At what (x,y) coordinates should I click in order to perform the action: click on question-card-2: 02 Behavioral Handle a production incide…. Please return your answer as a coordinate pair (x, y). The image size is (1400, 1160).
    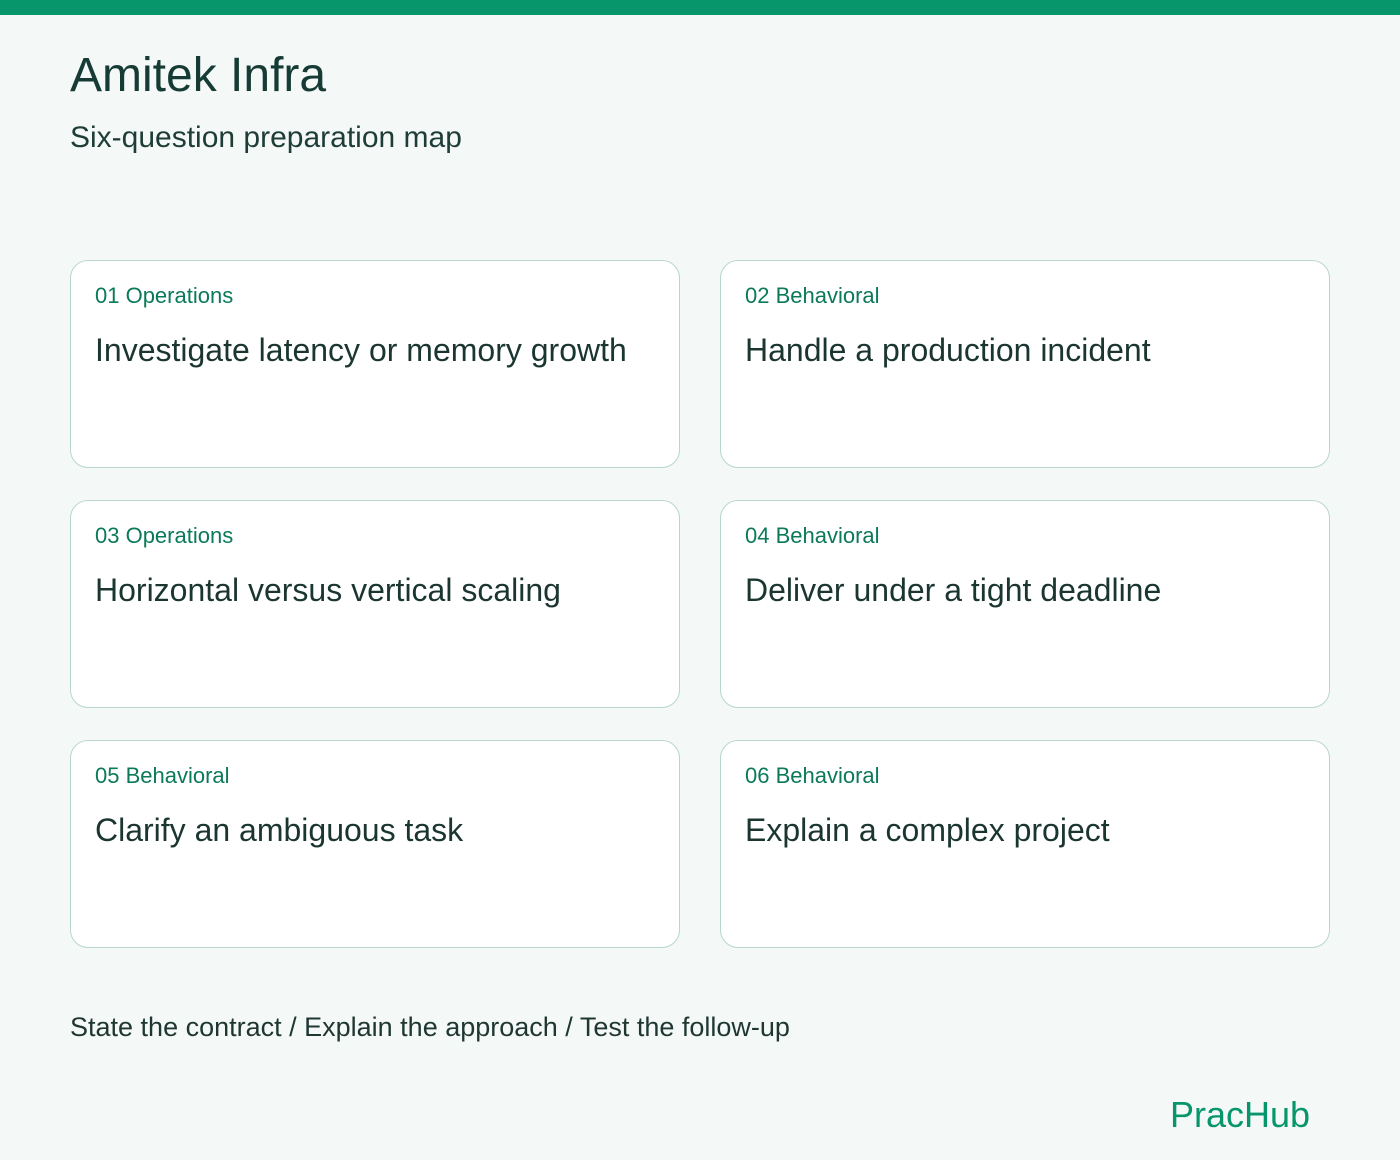
    Looking at the image, I should click on (1025, 364).